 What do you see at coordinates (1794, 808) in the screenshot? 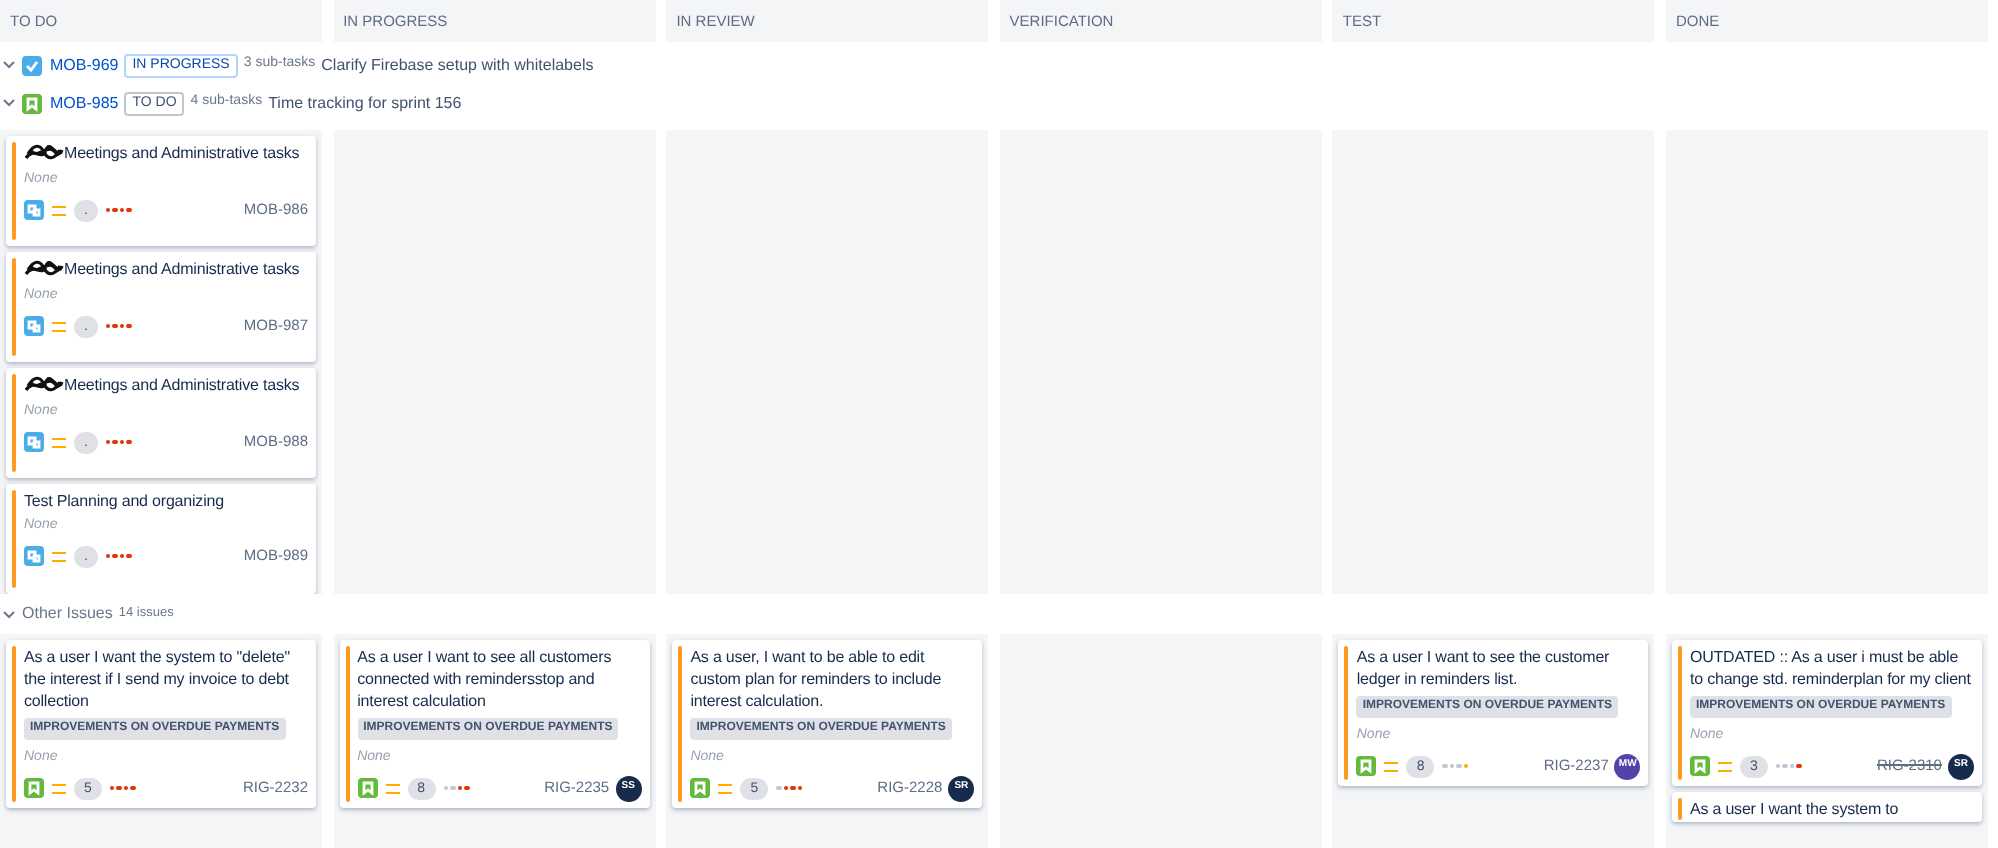
I see `card-summary: As a user I want the system to` at bounding box center [1794, 808].